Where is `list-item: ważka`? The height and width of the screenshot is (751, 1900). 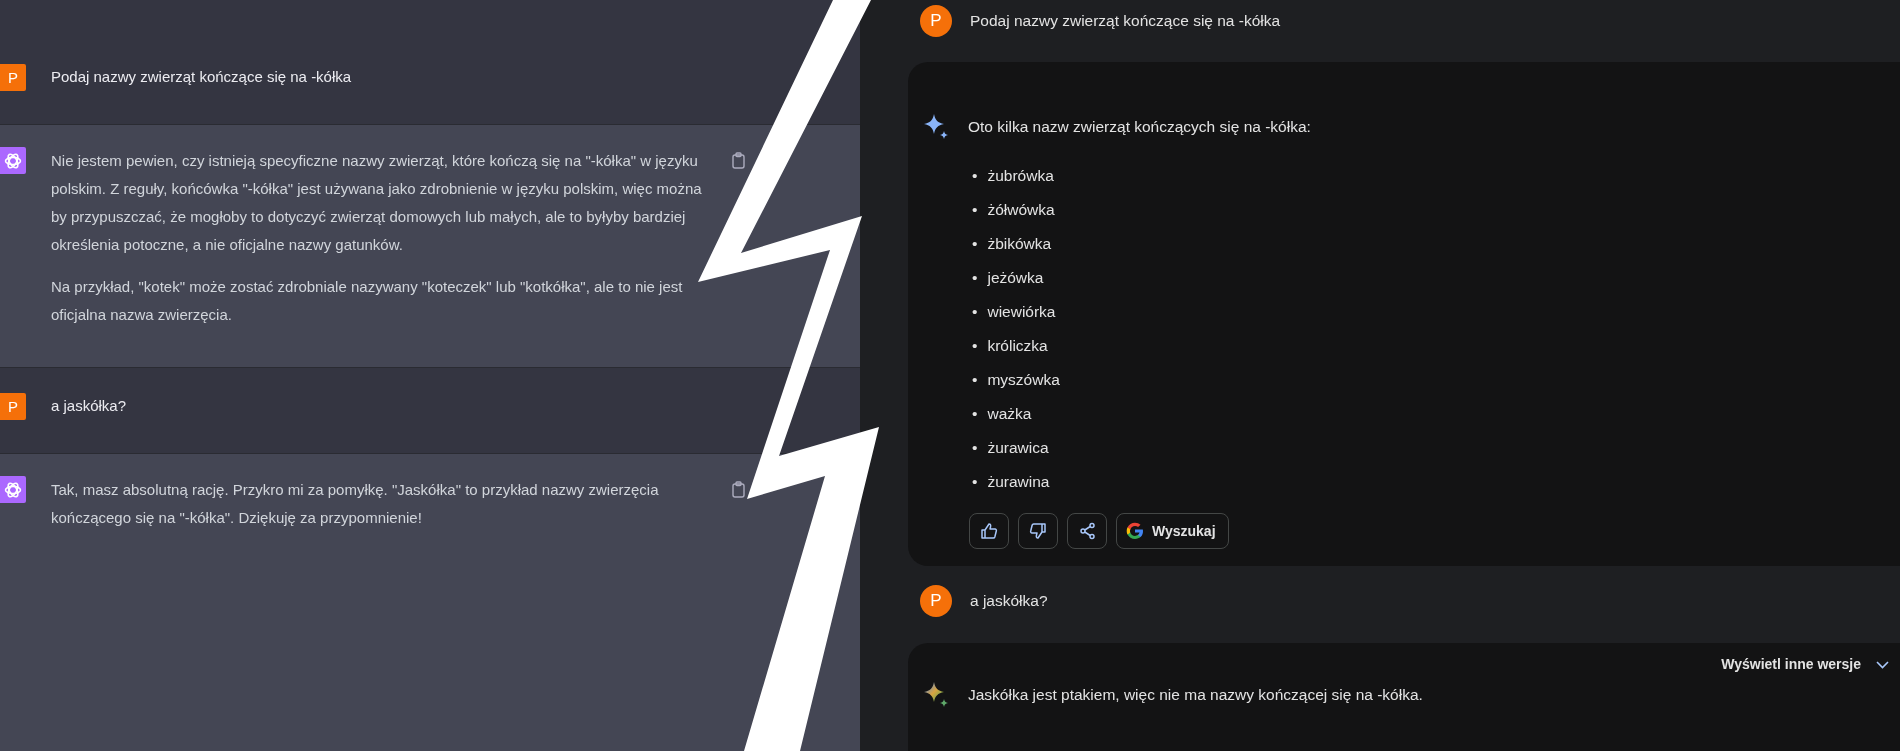
list-item: ważka is located at coordinates (1009, 414).